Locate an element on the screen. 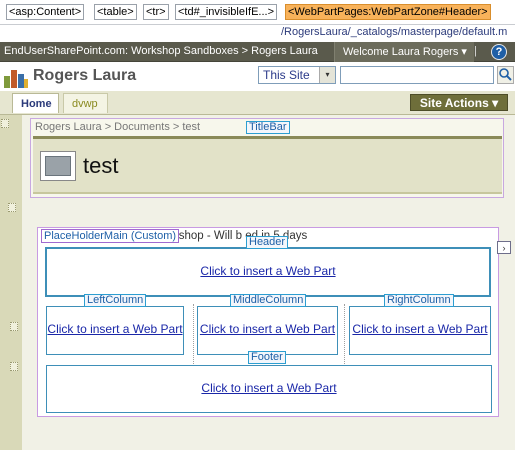 This screenshot has width=515, height=450. middle-column-label: MiddleColumn is located at coordinates (268, 300).